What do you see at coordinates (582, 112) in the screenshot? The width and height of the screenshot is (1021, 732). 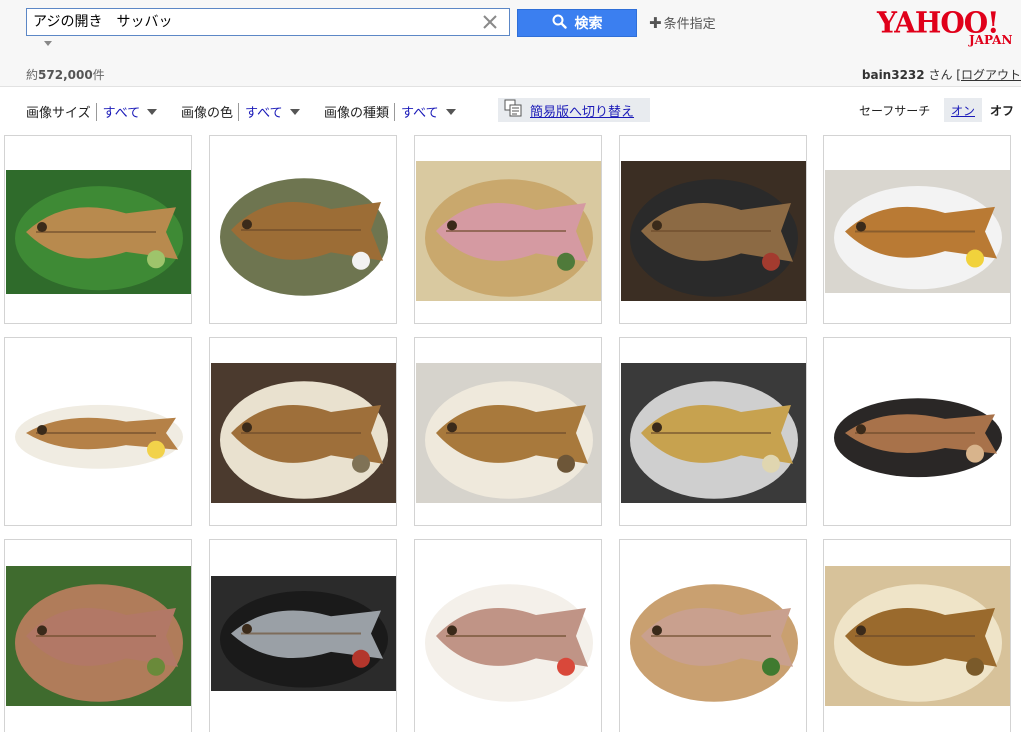 I see `simple-version-label: 簡易版へ切り替え` at bounding box center [582, 112].